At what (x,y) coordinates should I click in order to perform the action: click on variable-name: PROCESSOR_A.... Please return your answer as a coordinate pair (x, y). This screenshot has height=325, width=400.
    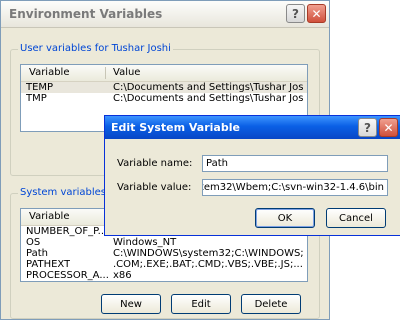
    Looking at the image, I should click on (67, 275).